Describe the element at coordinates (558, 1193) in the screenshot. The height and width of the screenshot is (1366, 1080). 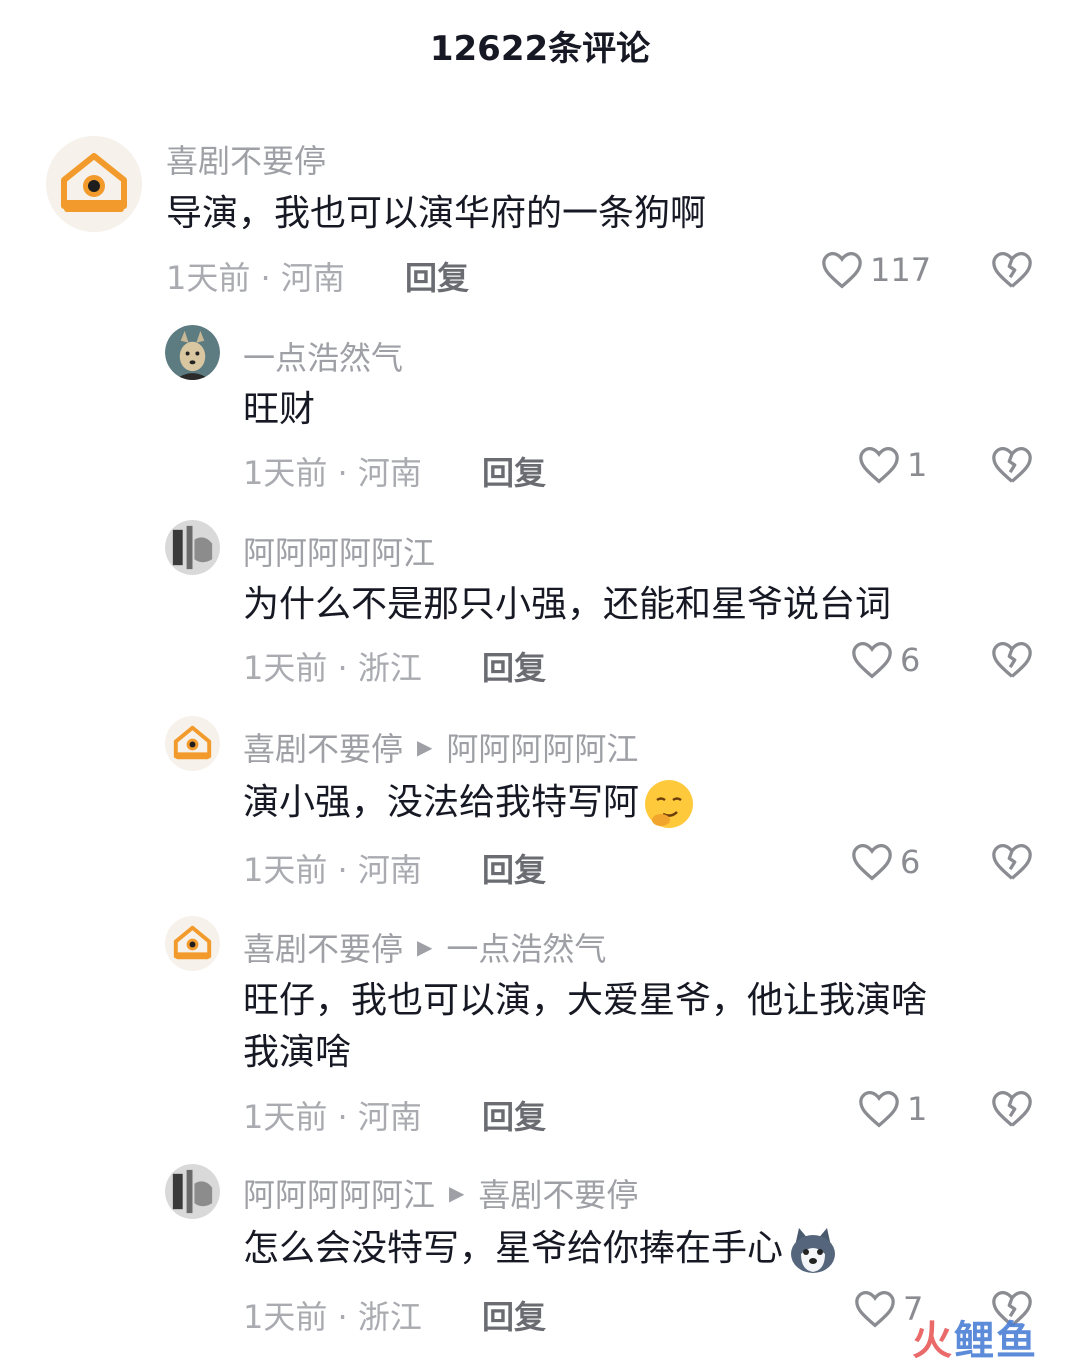
I see `reply-to-name: 喜剧不要停` at that location.